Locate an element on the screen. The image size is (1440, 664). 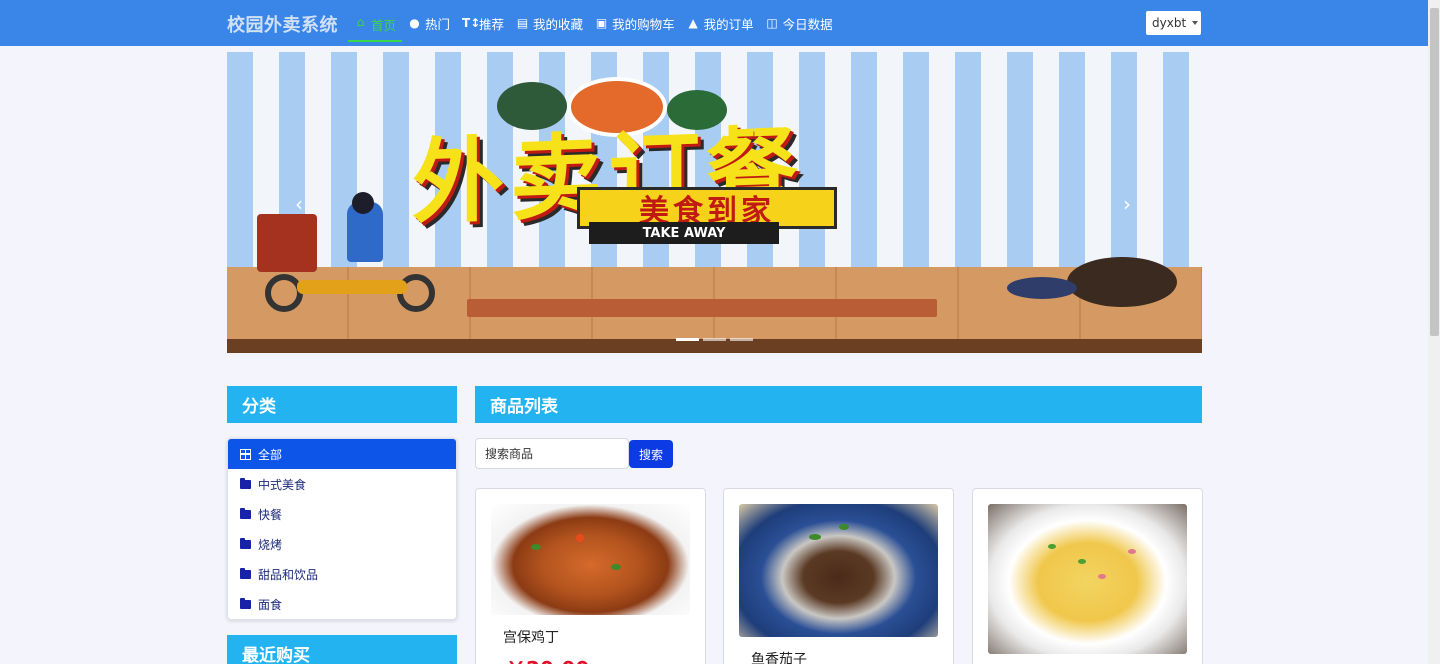
category-panel-header: 分类 is located at coordinates (342, 404).